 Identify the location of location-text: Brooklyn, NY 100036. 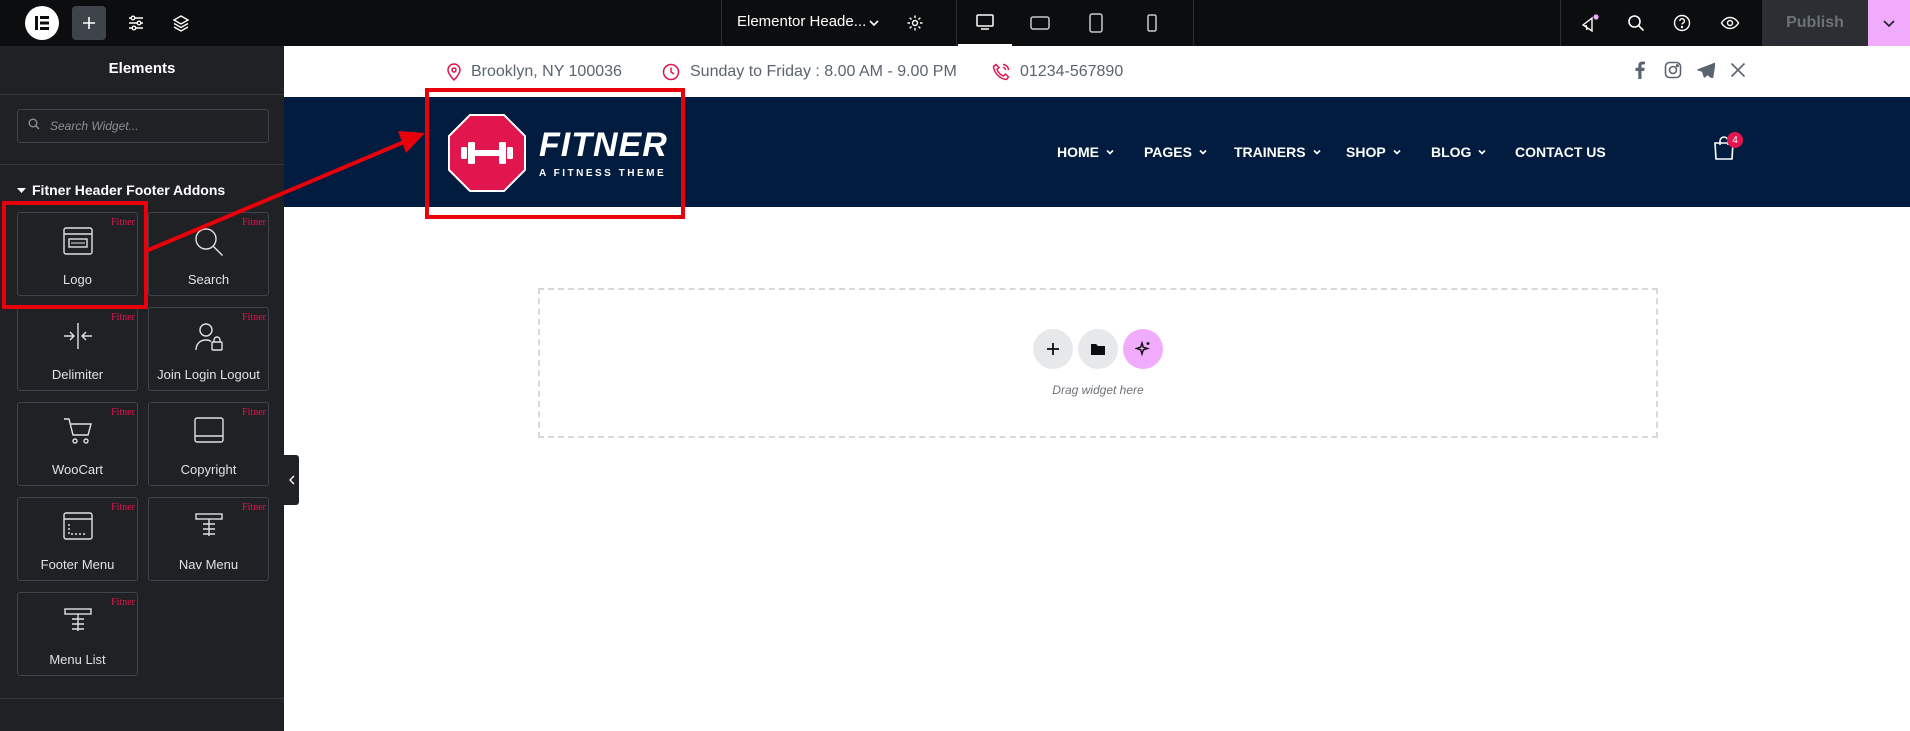
(546, 71).